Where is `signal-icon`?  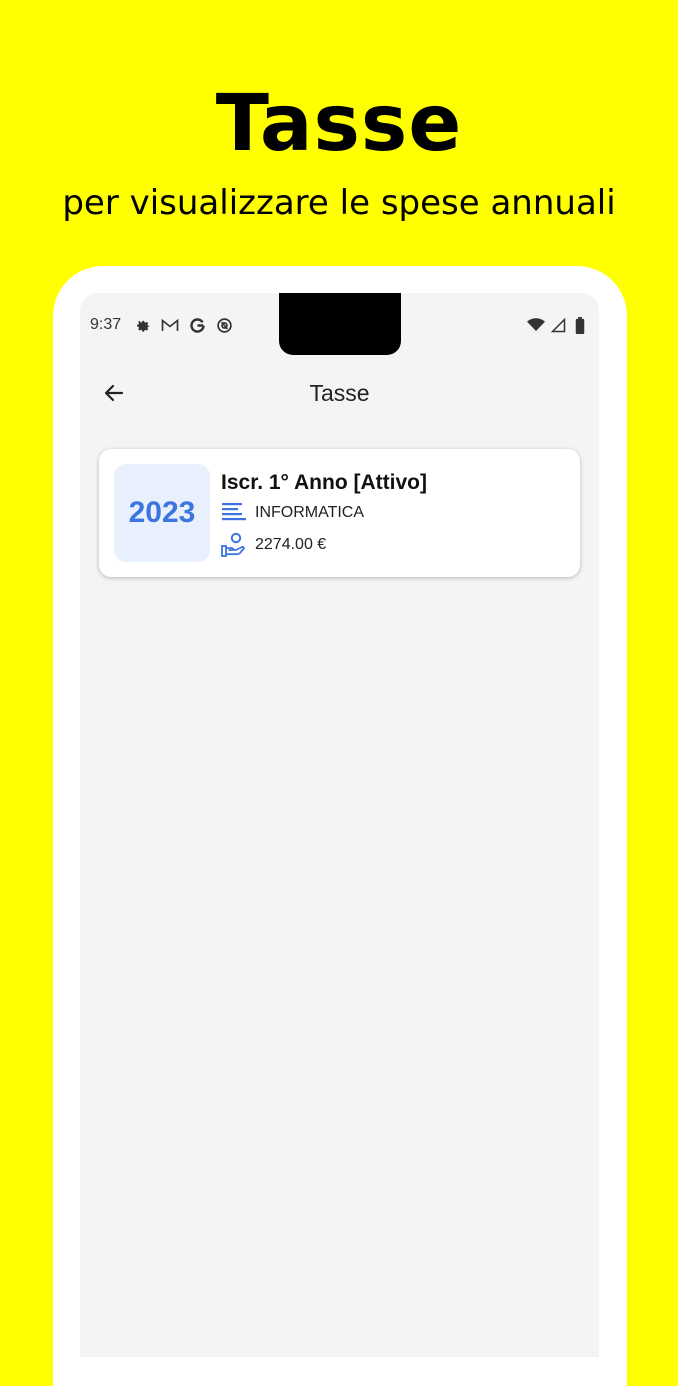
signal-icon is located at coordinates (558, 325).